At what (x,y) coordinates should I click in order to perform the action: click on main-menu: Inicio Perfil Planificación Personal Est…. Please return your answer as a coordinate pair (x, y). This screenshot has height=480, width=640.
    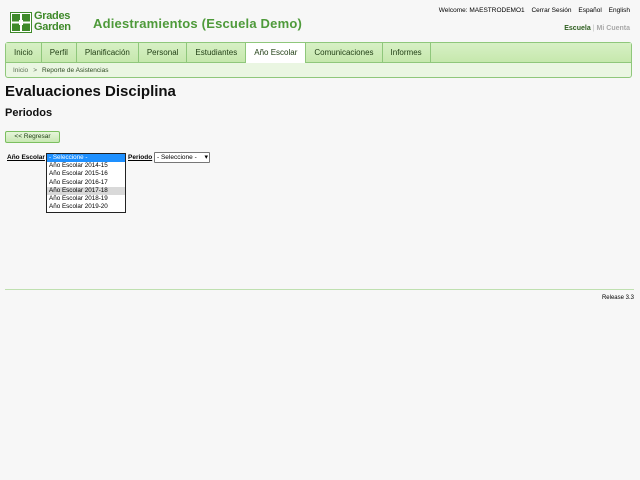
    Looking at the image, I should click on (318, 60).